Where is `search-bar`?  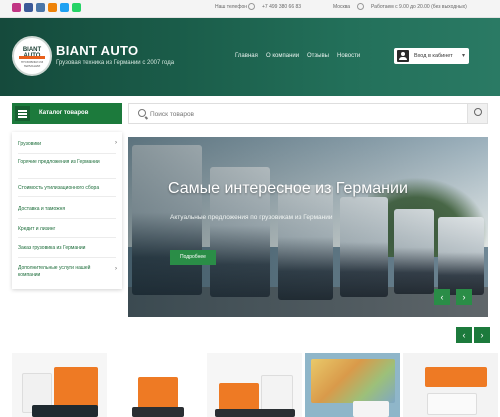 search-bar is located at coordinates (308, 113).